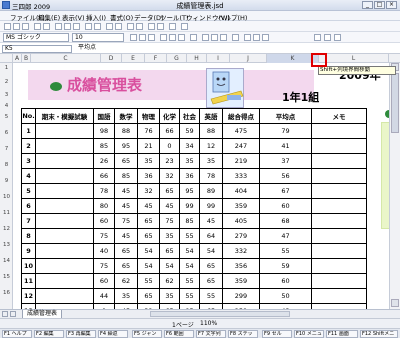  I want to click on grade-cell: 356, so click(241, 266).